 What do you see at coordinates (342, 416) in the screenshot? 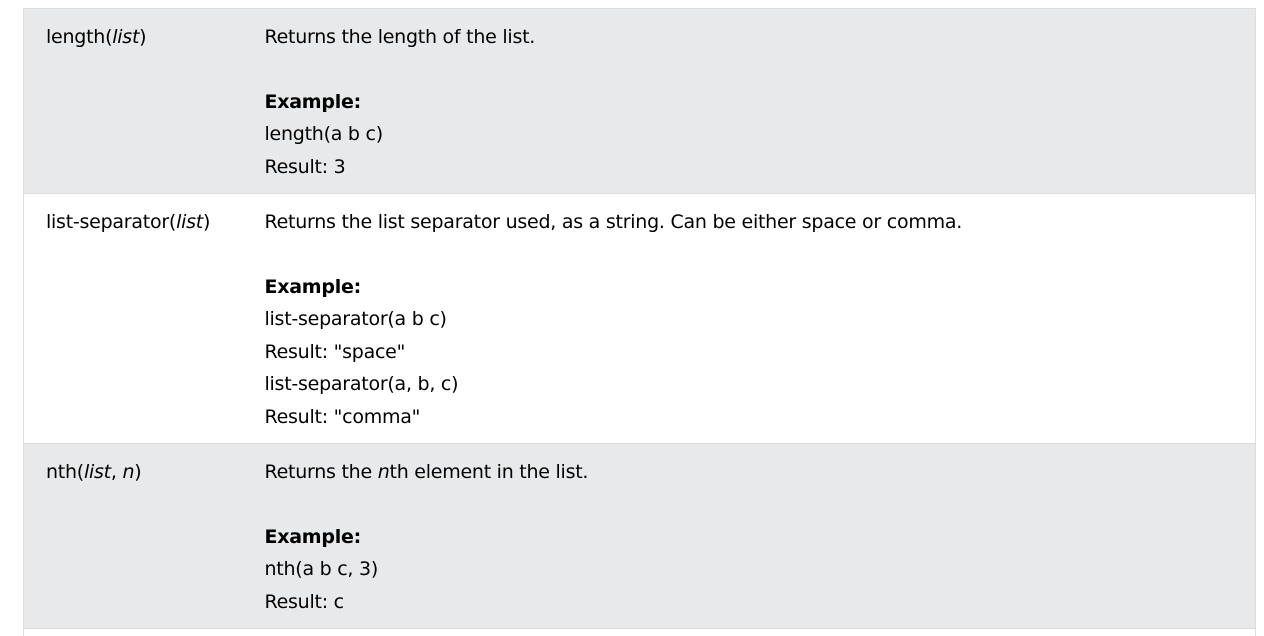
I see `example-result: Result: "comma"` at bounding box center [342, 416].